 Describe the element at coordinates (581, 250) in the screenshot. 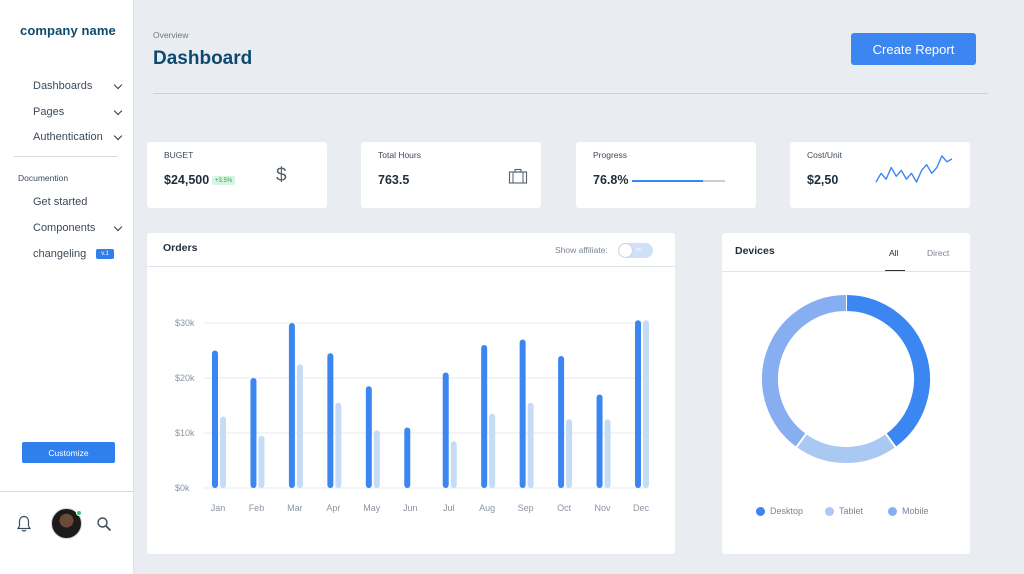

I see `show-affiliate-label: Show affiliate:` at that location.